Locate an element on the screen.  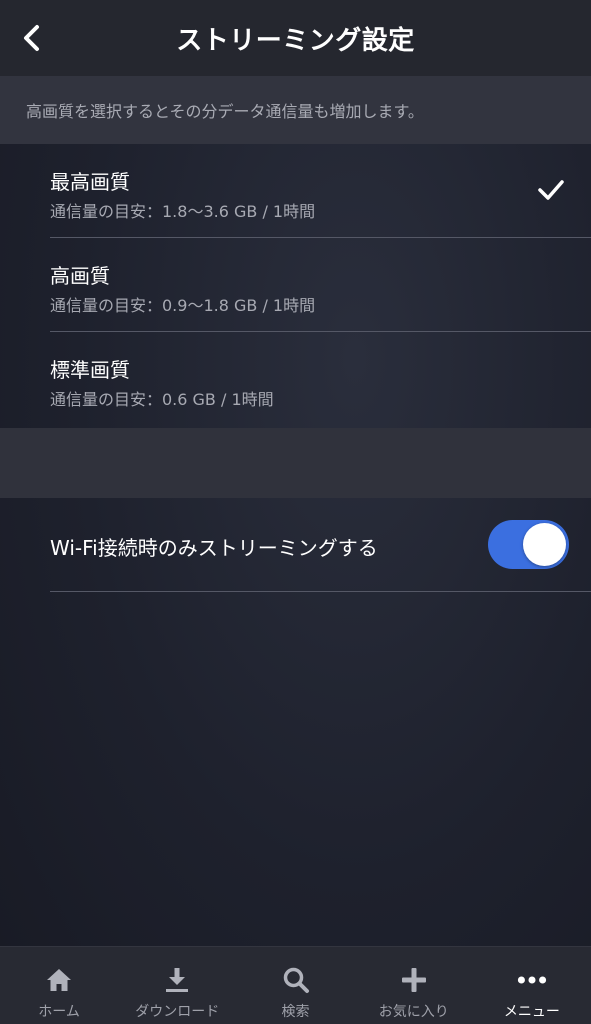
bottom-tab-bar: ホーム ダウンロード 検索 お気に入り メニュー is located at coordinates (295, 985).